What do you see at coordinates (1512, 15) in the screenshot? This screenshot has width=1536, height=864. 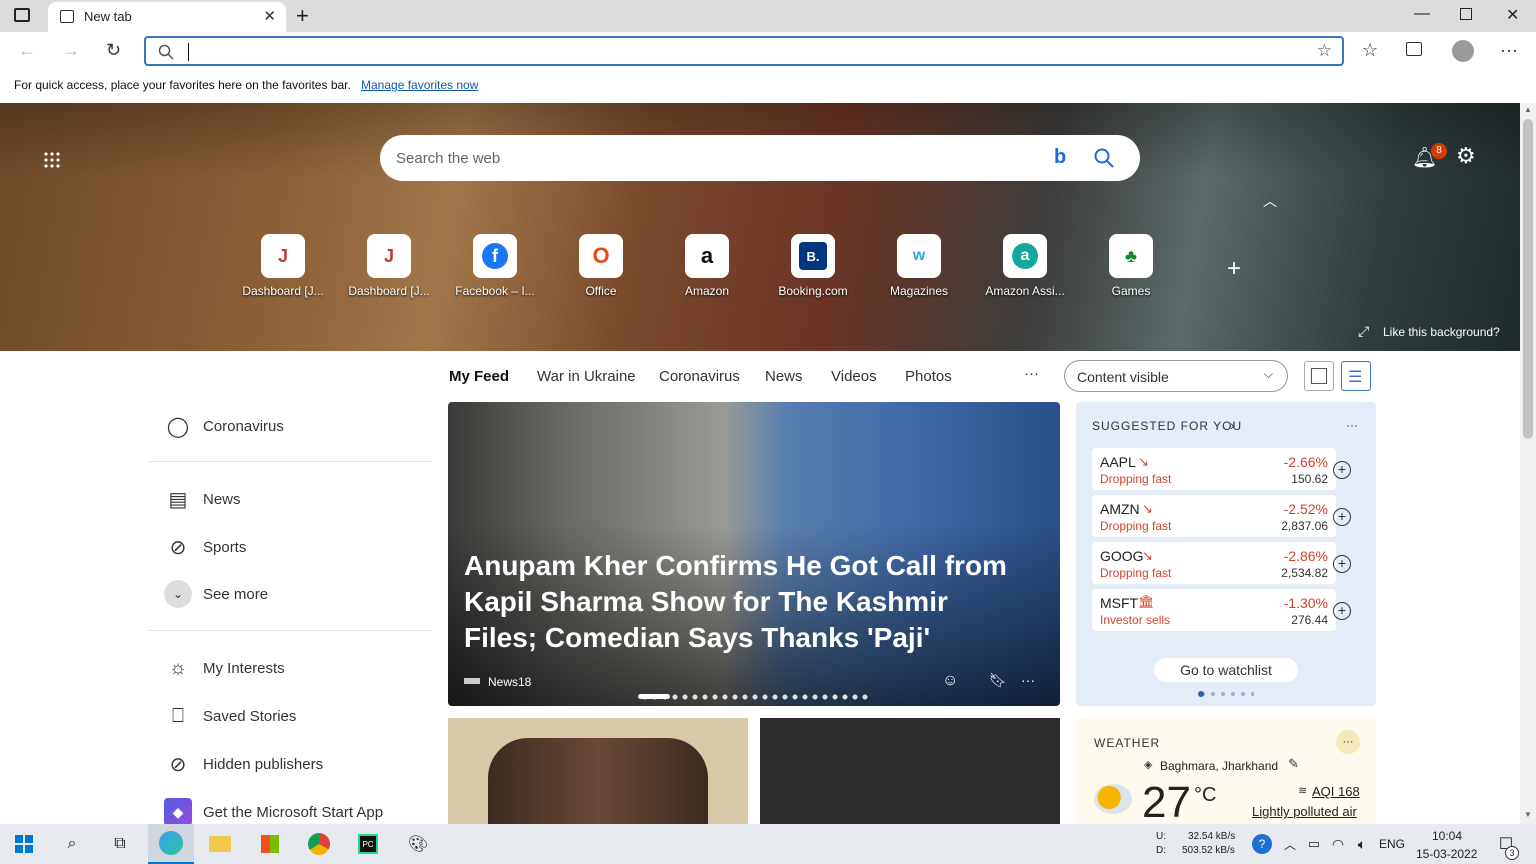 I see `close-window-button: ✕` at bounding box center [1512, 15].